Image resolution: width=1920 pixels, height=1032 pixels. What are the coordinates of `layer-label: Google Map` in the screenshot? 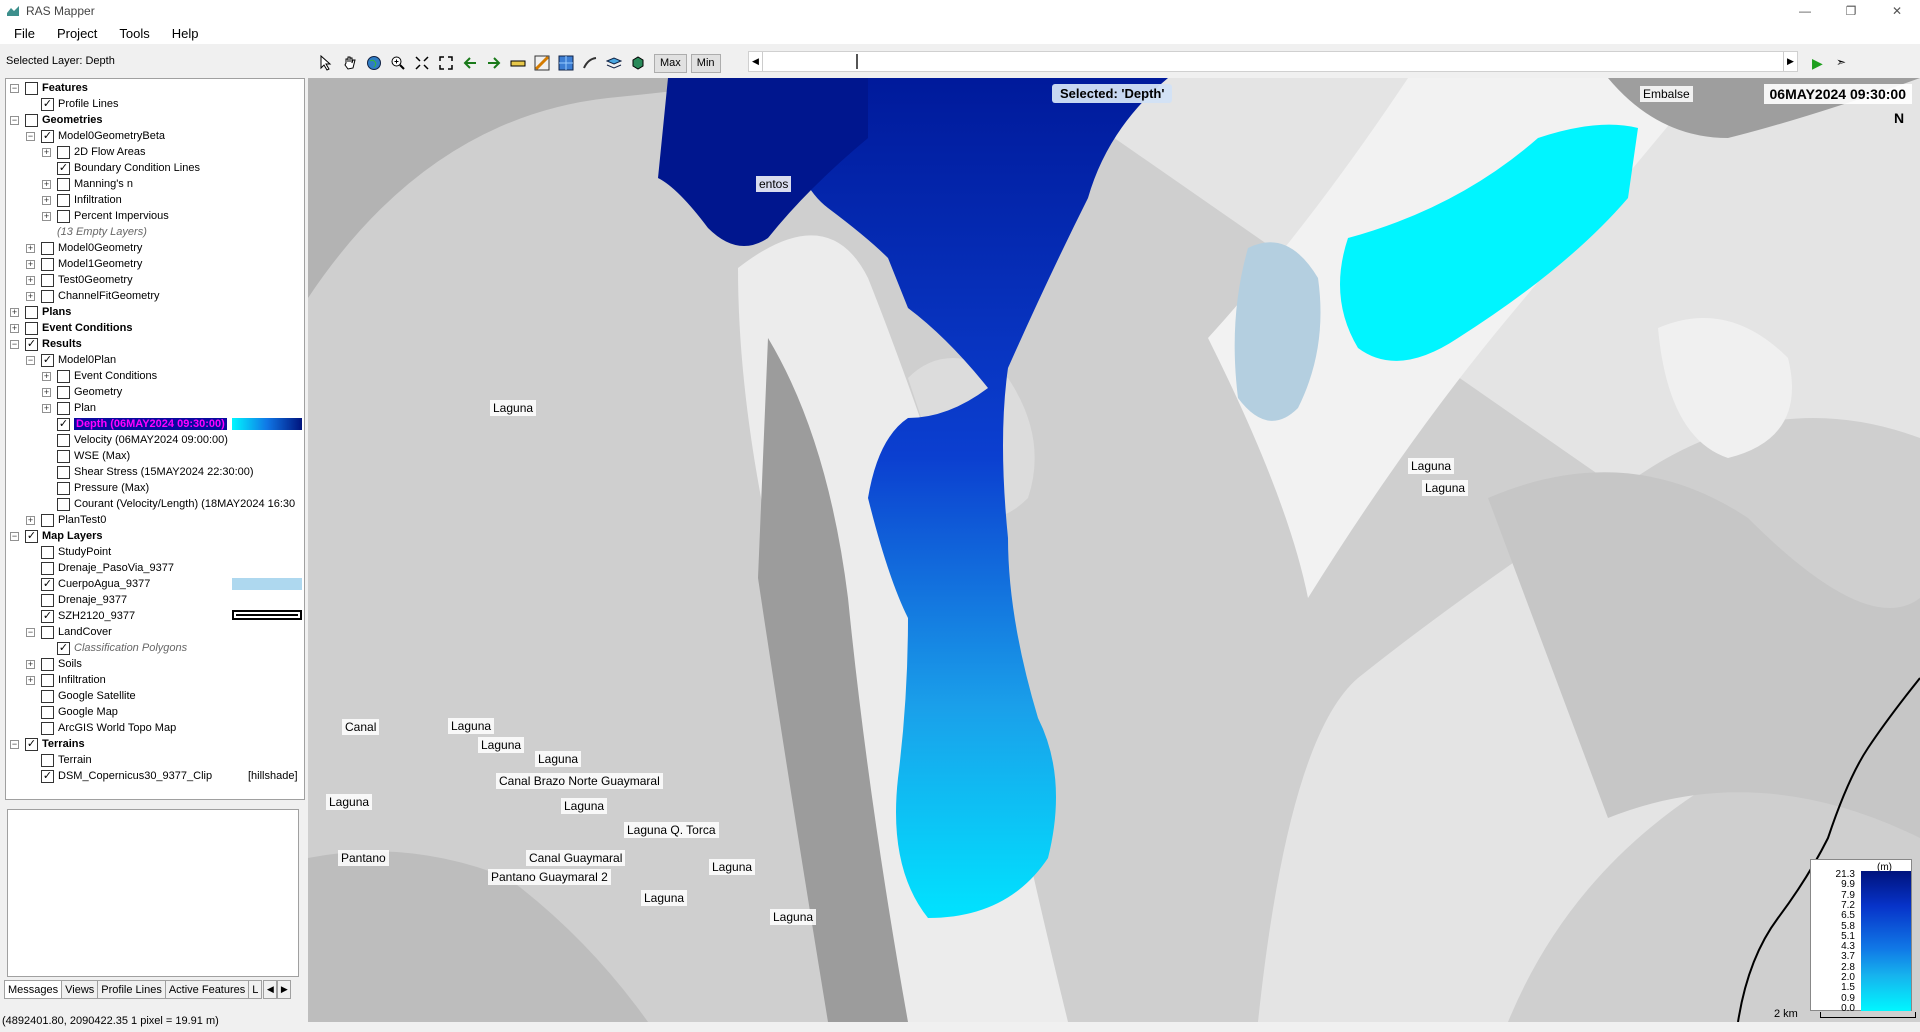 It's located at (88, 712).